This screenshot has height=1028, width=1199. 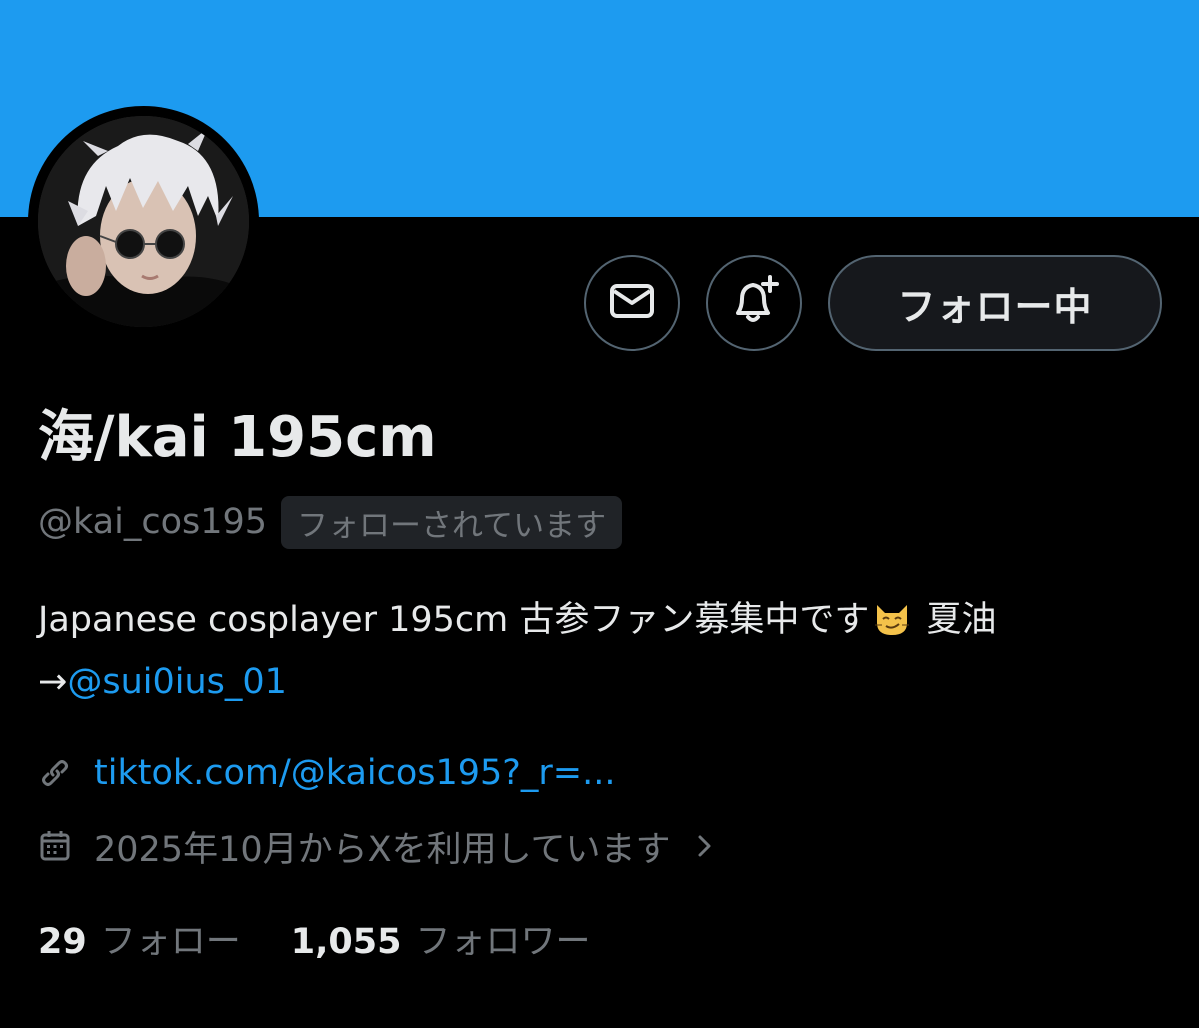 What do you see at coordinates (382, 849) in the screenshot?
I see `joined-date: 2025年10月からXを利用しています` at bounding box center [382, 849].